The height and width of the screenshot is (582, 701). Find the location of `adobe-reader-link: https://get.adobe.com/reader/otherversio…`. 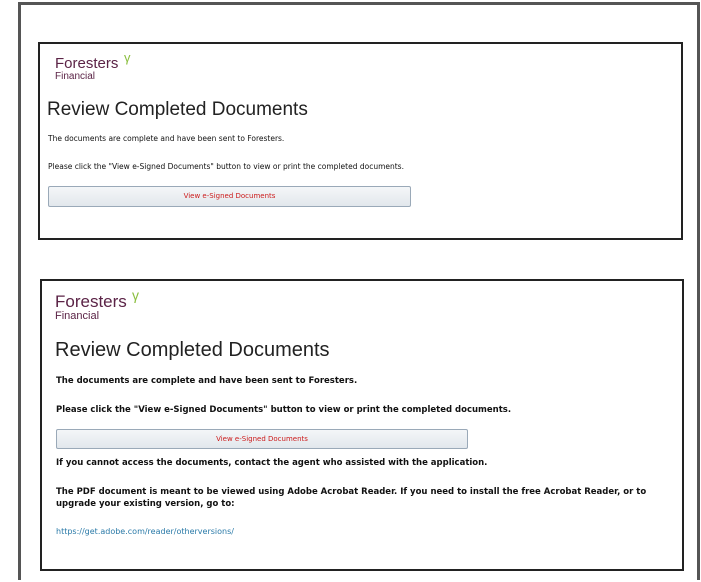

adobe-reader-link: https://get.adobe.com/reader/otherversio… is located at coordinates (145, 531).